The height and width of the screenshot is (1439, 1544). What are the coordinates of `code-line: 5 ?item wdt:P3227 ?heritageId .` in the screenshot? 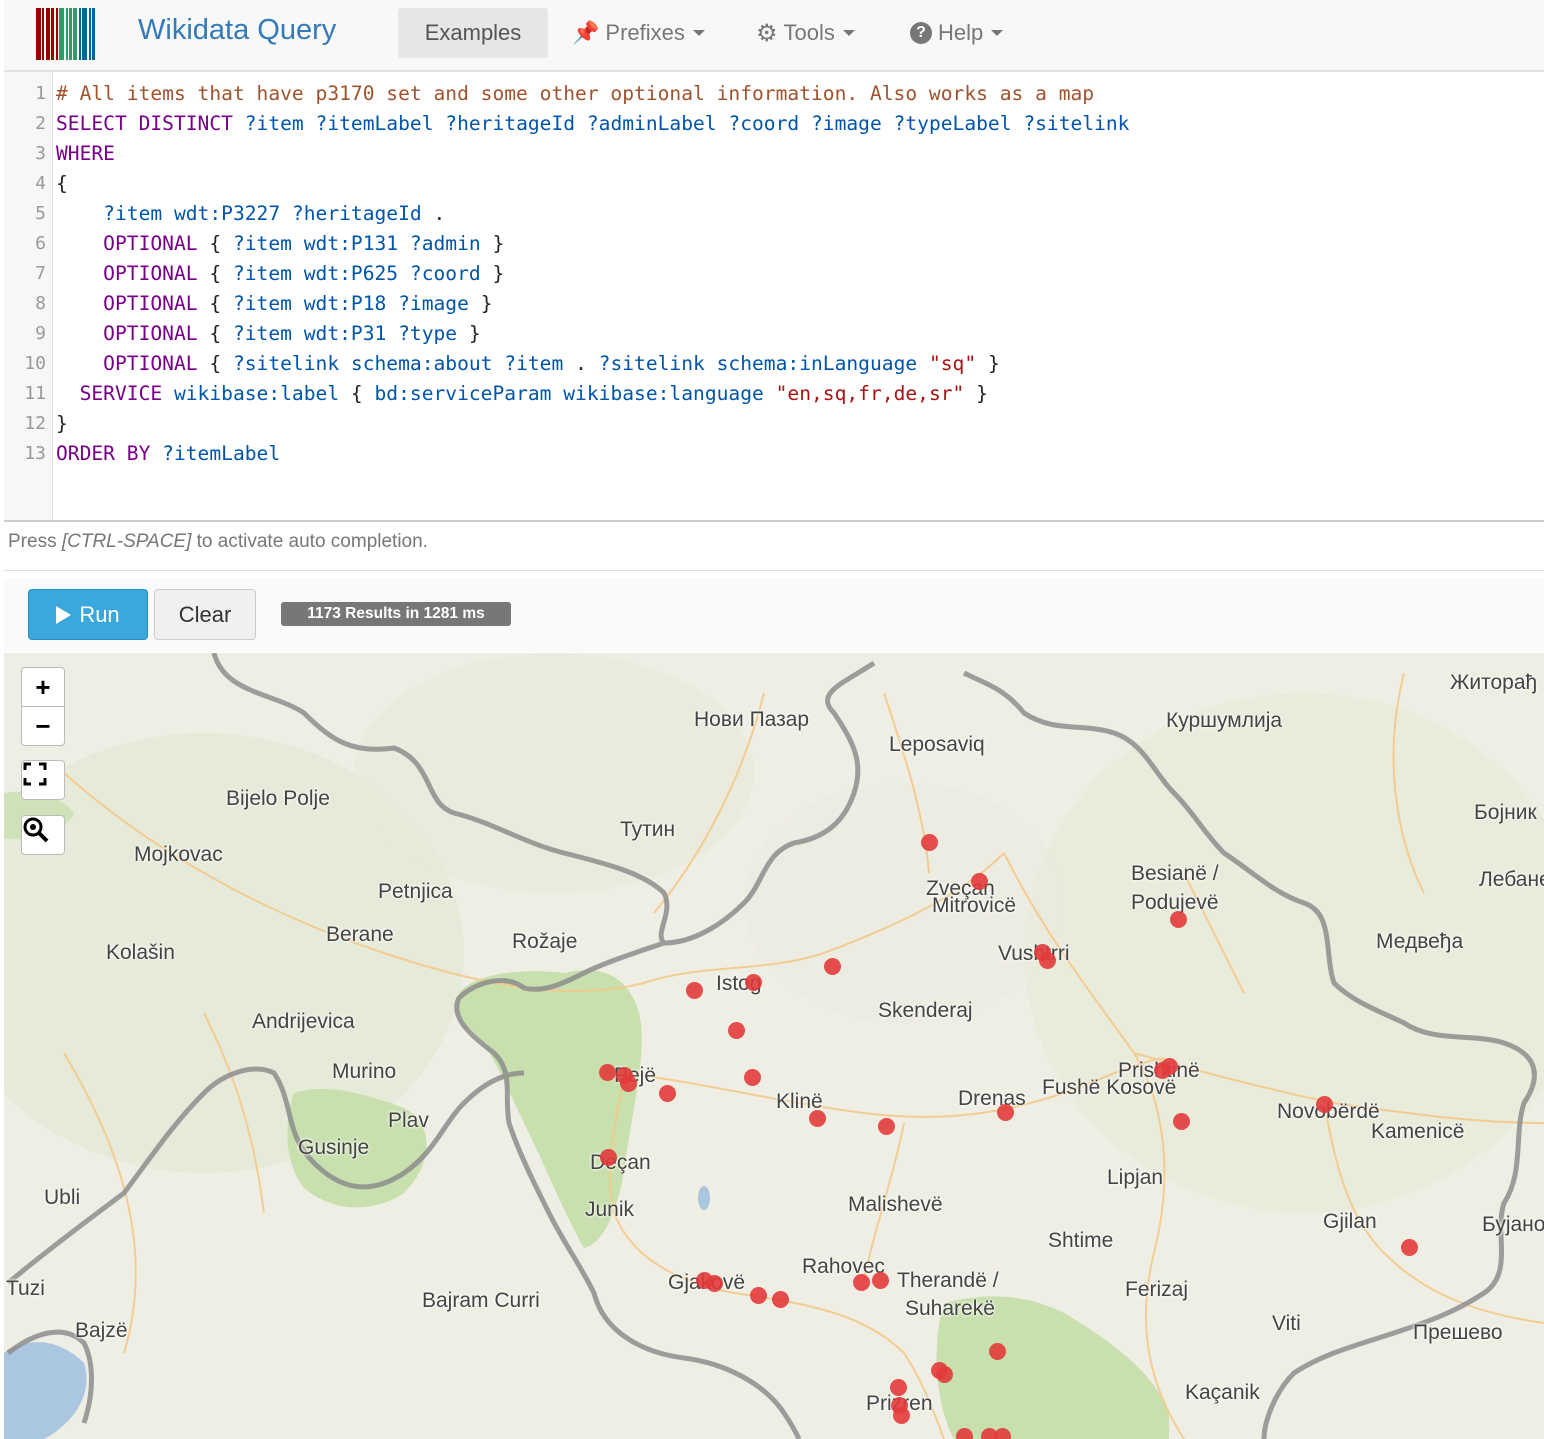 It's located at (770, 214).